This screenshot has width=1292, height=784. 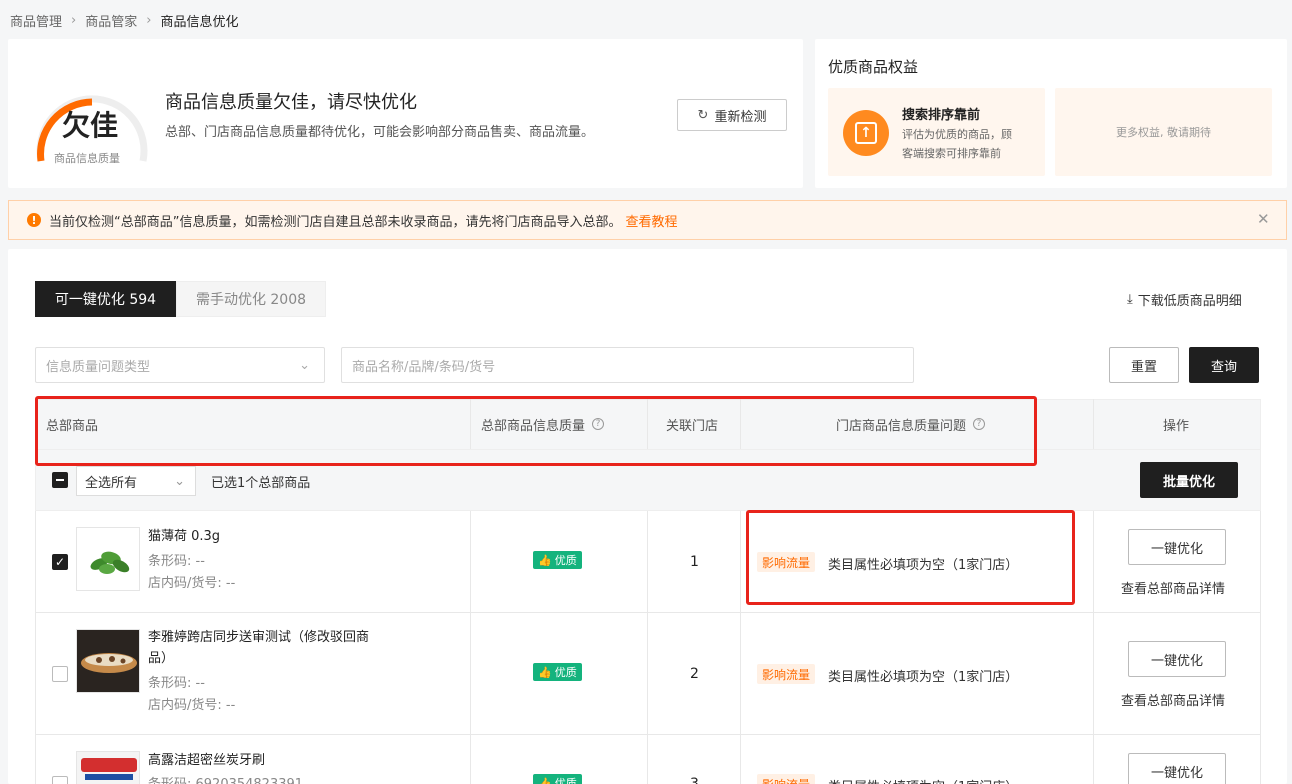 What do you see at coordinates (1176, 426) in the screenshot?
I see `column-header-action: 操作` at bounding box center [1176, 426].